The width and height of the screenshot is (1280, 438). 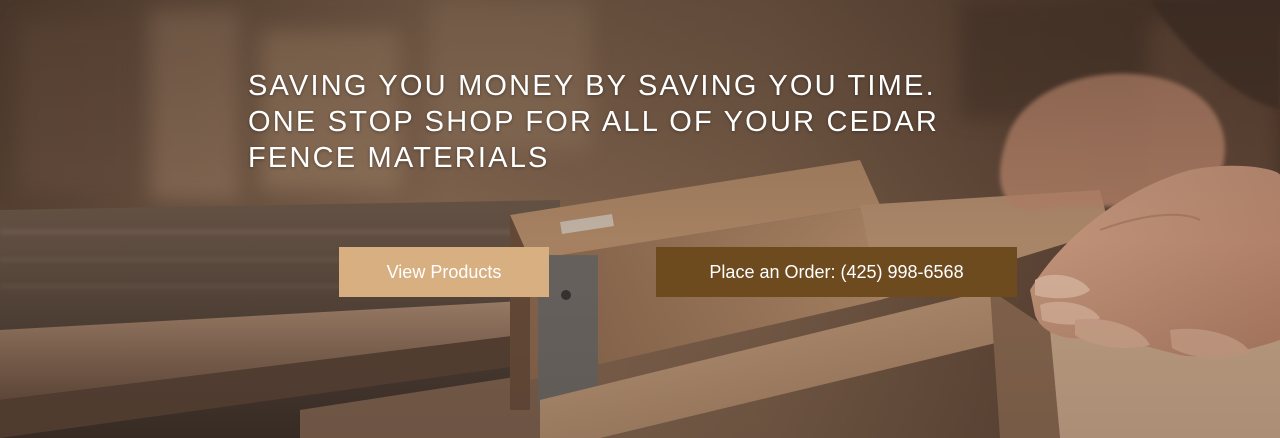 I want to click on view-products-button-label: View Products, so click(x=444, y=271).